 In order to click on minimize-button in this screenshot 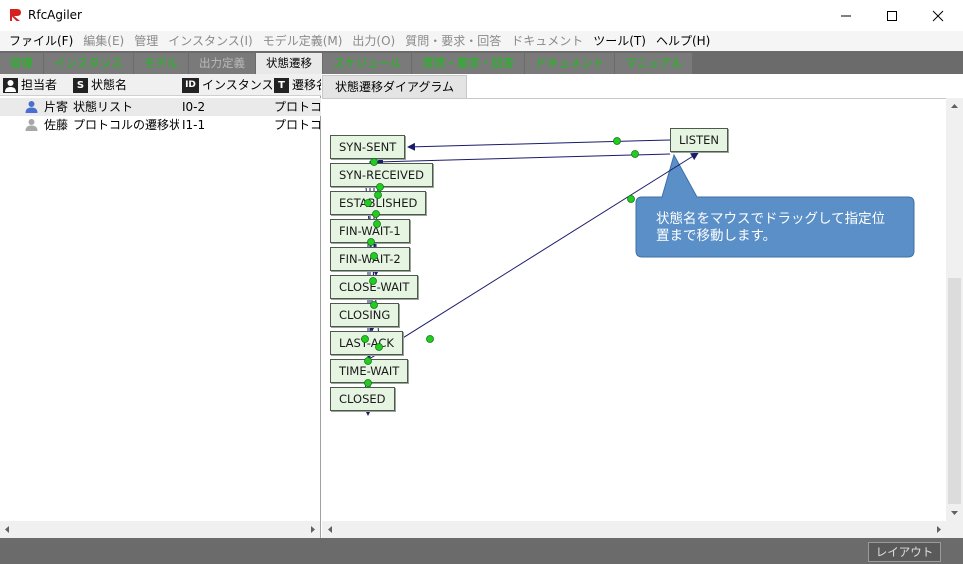, I will do `click(846, 15)`.